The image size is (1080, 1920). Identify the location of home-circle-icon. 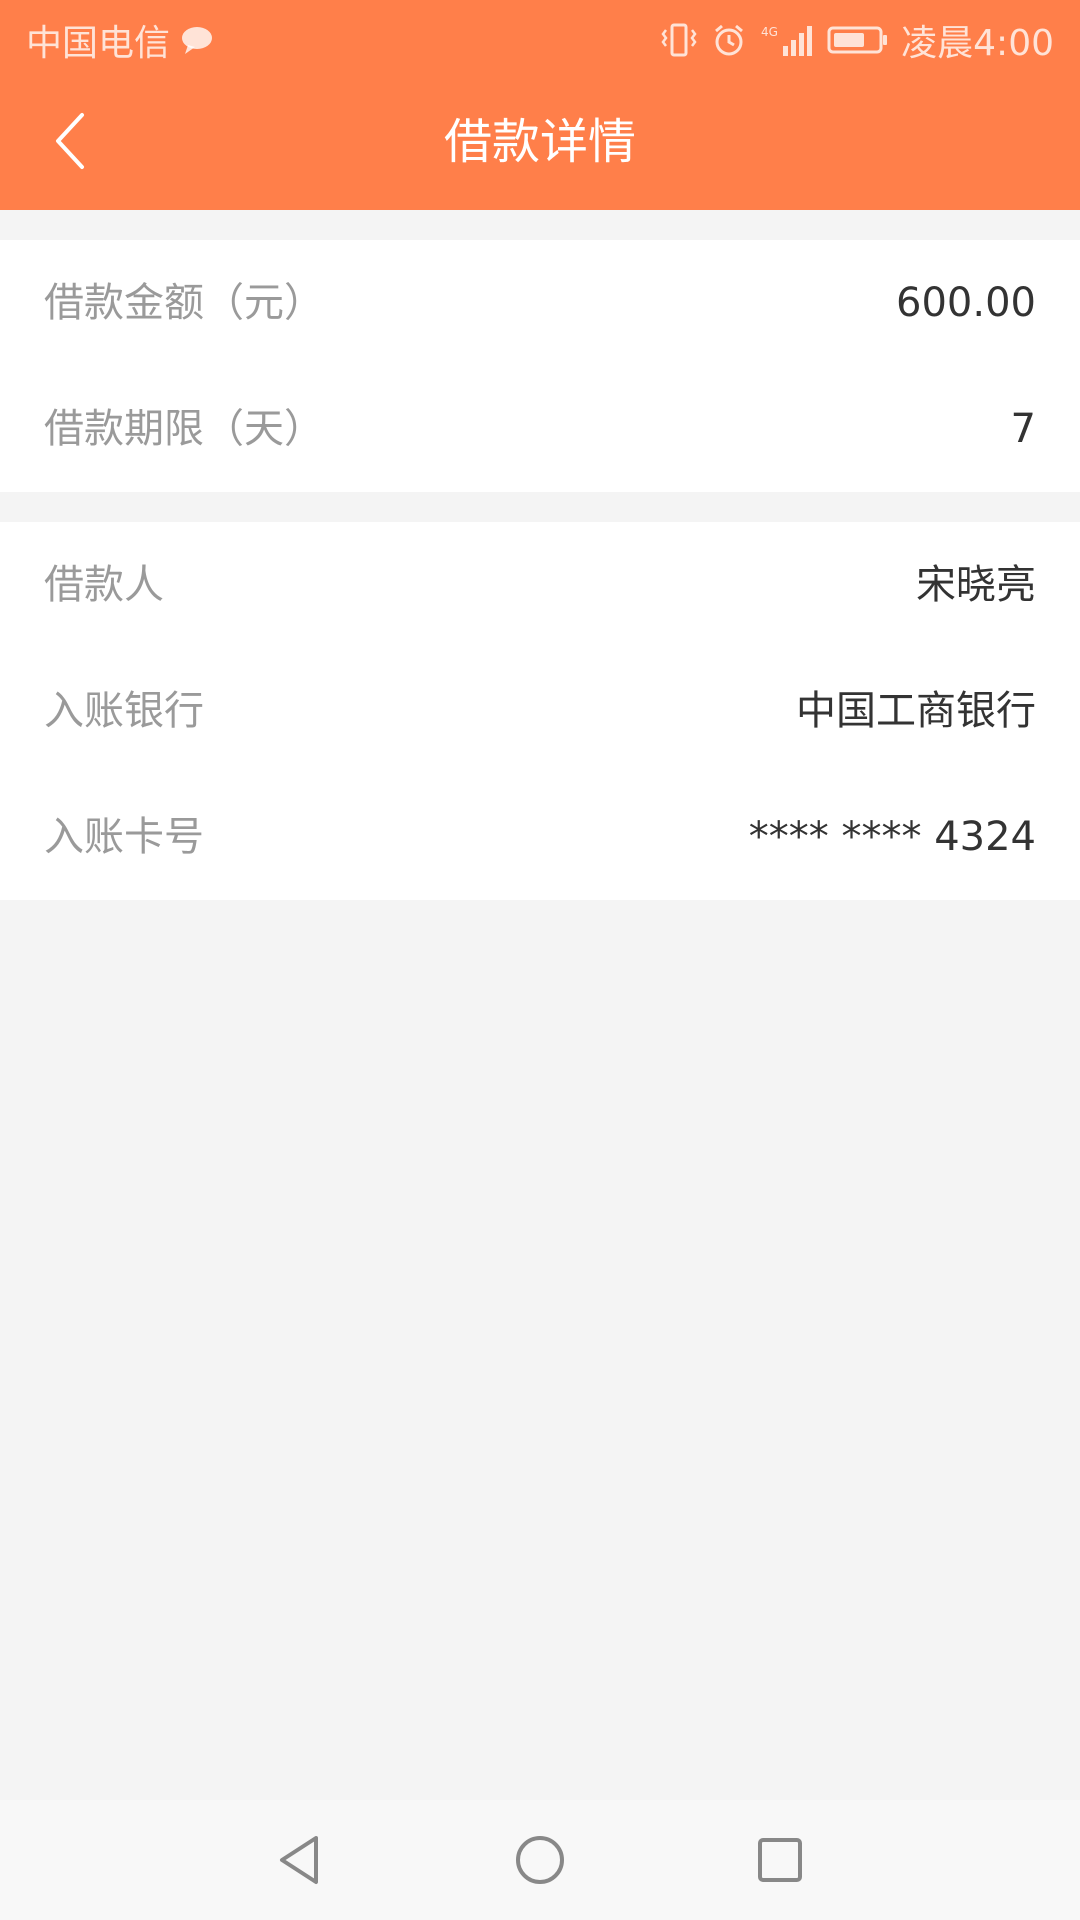
(540, 1860).